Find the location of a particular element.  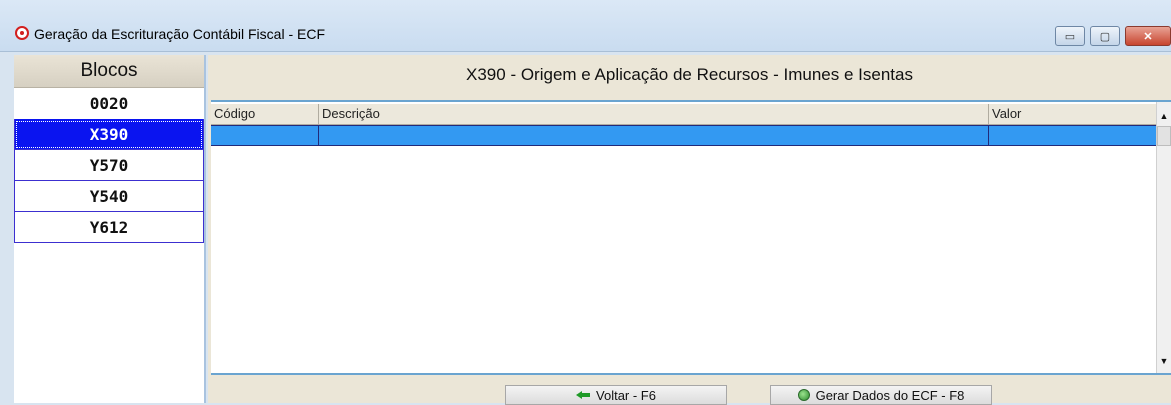

scroll-down-icon: ▼ is located at coordinates (1164, 361).